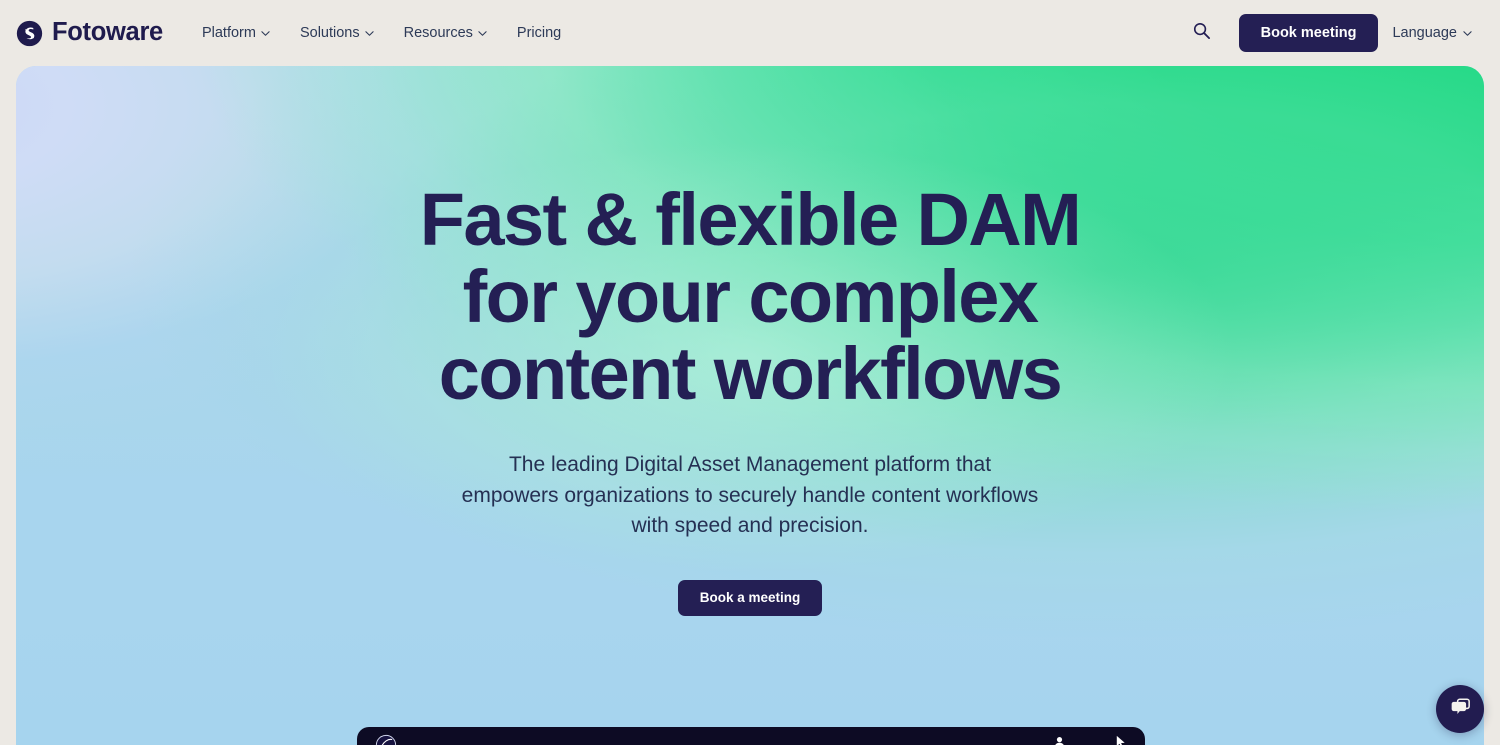  I want to click on nav-item-resources: Resources, so click(445, 33).